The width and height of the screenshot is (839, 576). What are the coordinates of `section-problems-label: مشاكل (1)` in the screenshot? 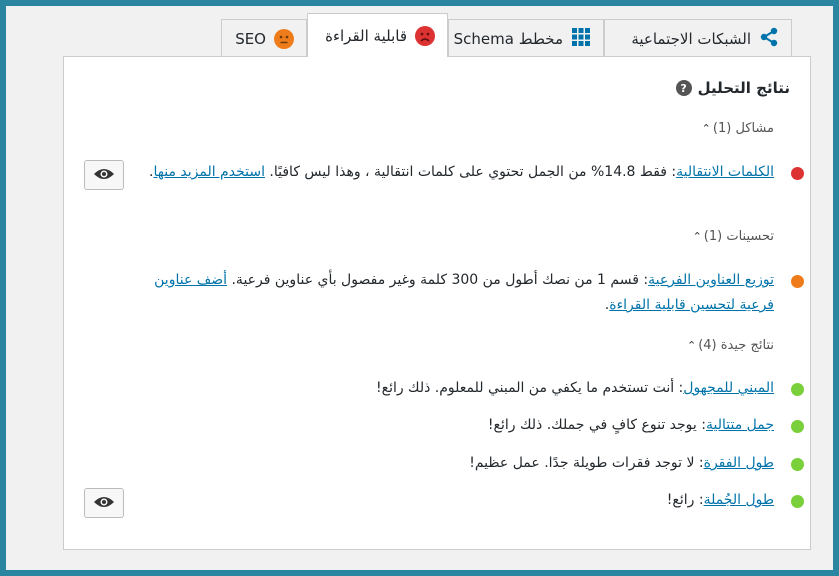 It's located at (743, 128).